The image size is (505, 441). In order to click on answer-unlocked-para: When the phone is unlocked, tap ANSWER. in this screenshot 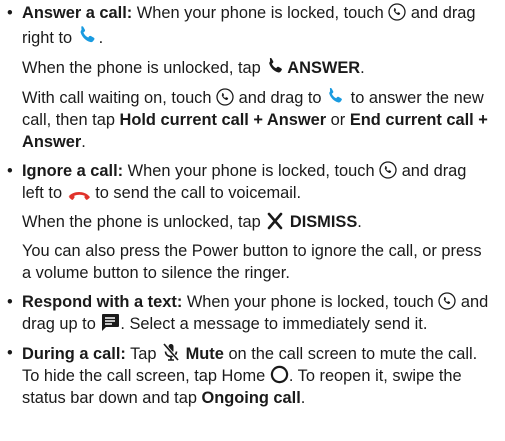, I will do `click(248, 67)`.